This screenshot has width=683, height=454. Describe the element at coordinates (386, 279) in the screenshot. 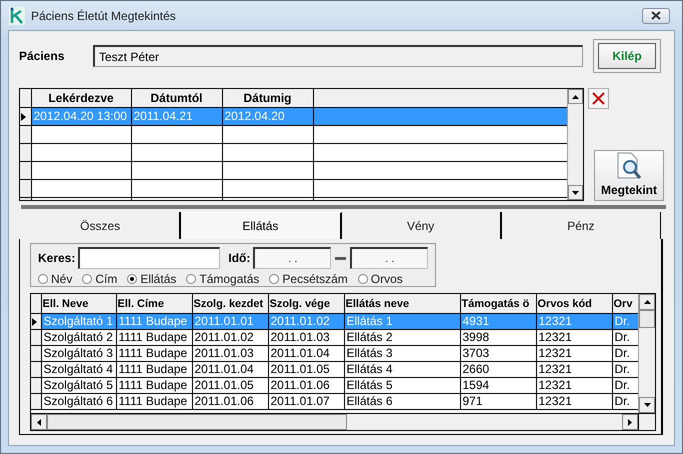

I see `radio-label: Orvos` at that location.